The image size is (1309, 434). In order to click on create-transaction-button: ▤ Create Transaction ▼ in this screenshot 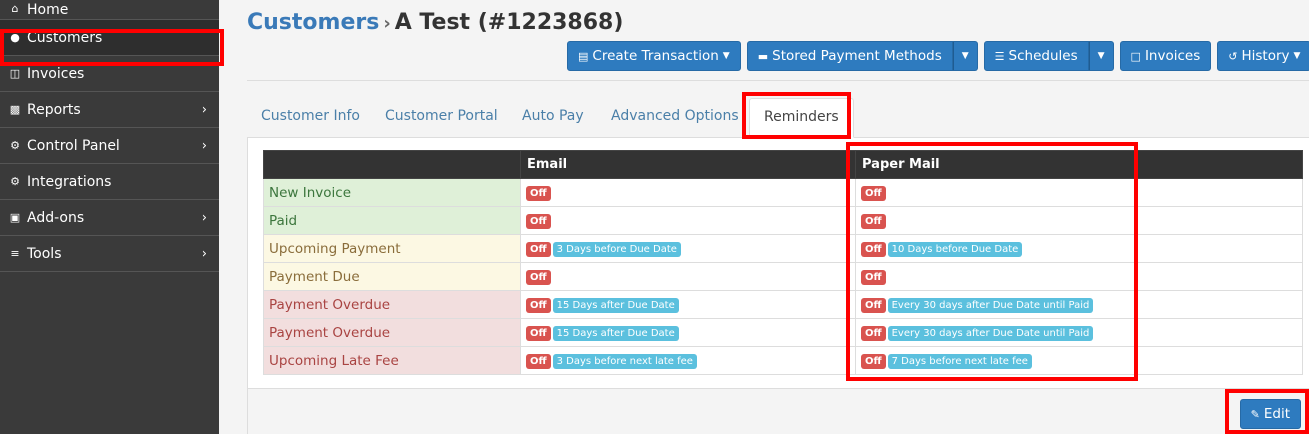, I will do `click(654, 56)`.